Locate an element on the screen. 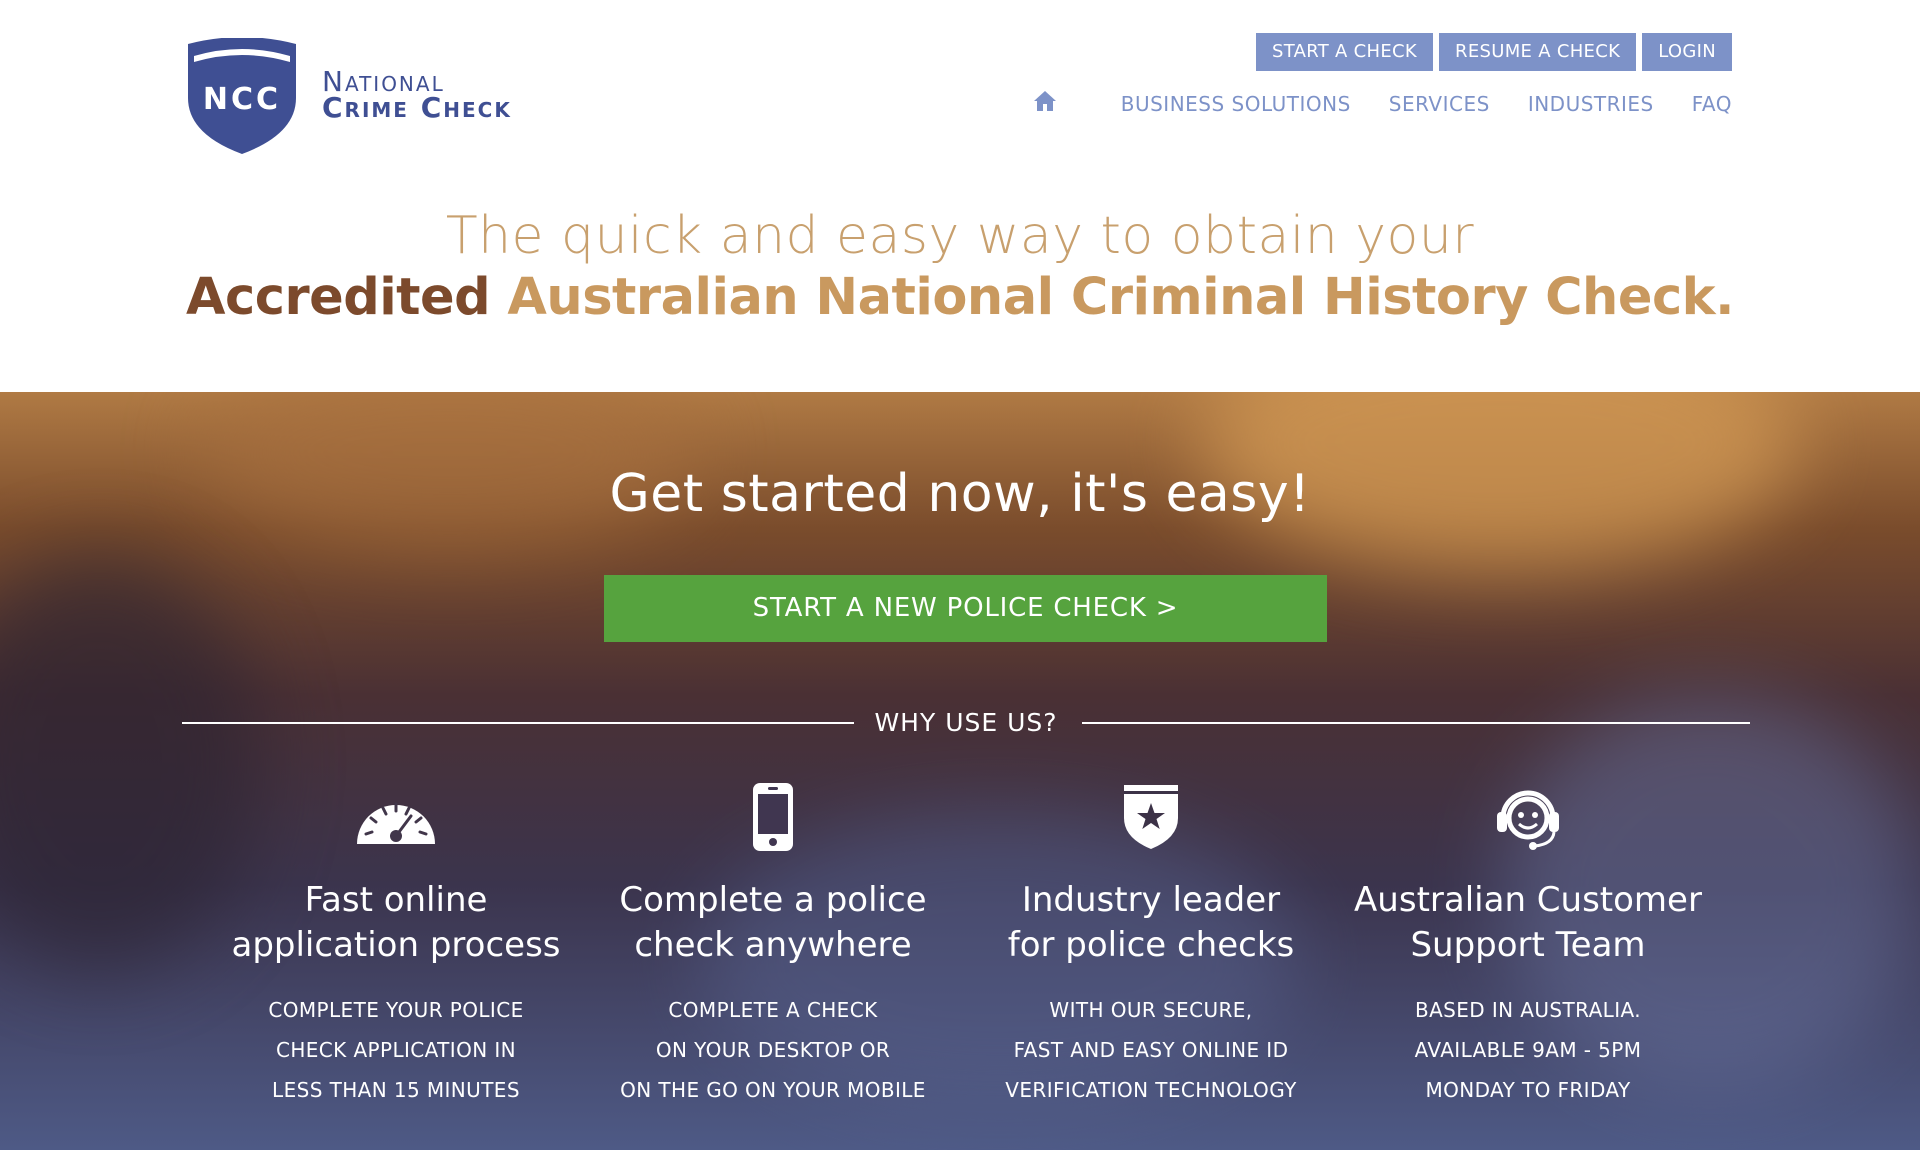  account-actions: START A CHECK RESUME A CHECK LOGIN is located at coordinates (1493, 52).